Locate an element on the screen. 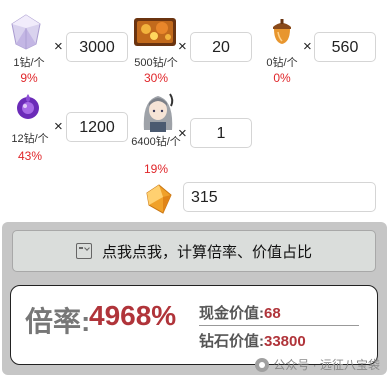 Image resolution: width=392 pixels, height=378 pixels. quantity-input: 3000 is located at coordinates (97, 47).